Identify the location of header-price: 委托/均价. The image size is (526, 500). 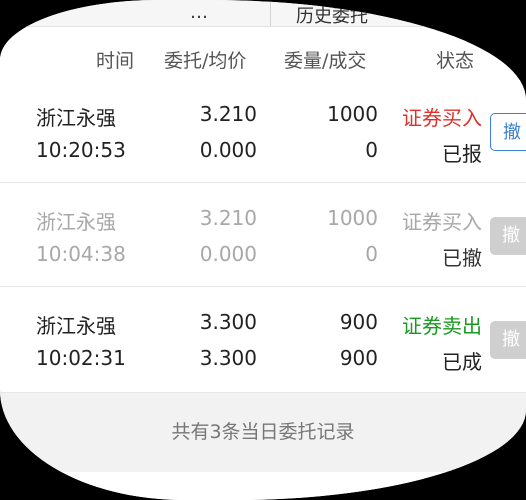
(205, 61).